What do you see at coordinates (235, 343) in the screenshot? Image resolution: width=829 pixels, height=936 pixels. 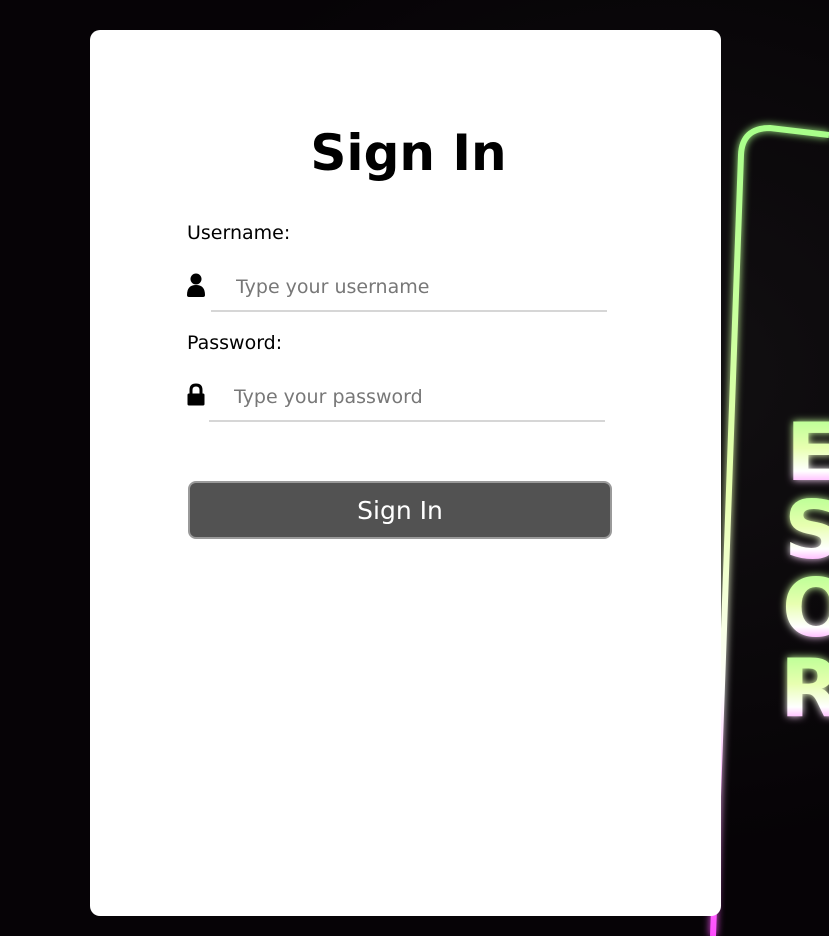 I see `password-label: Password:` at bounding box center [235, 343].